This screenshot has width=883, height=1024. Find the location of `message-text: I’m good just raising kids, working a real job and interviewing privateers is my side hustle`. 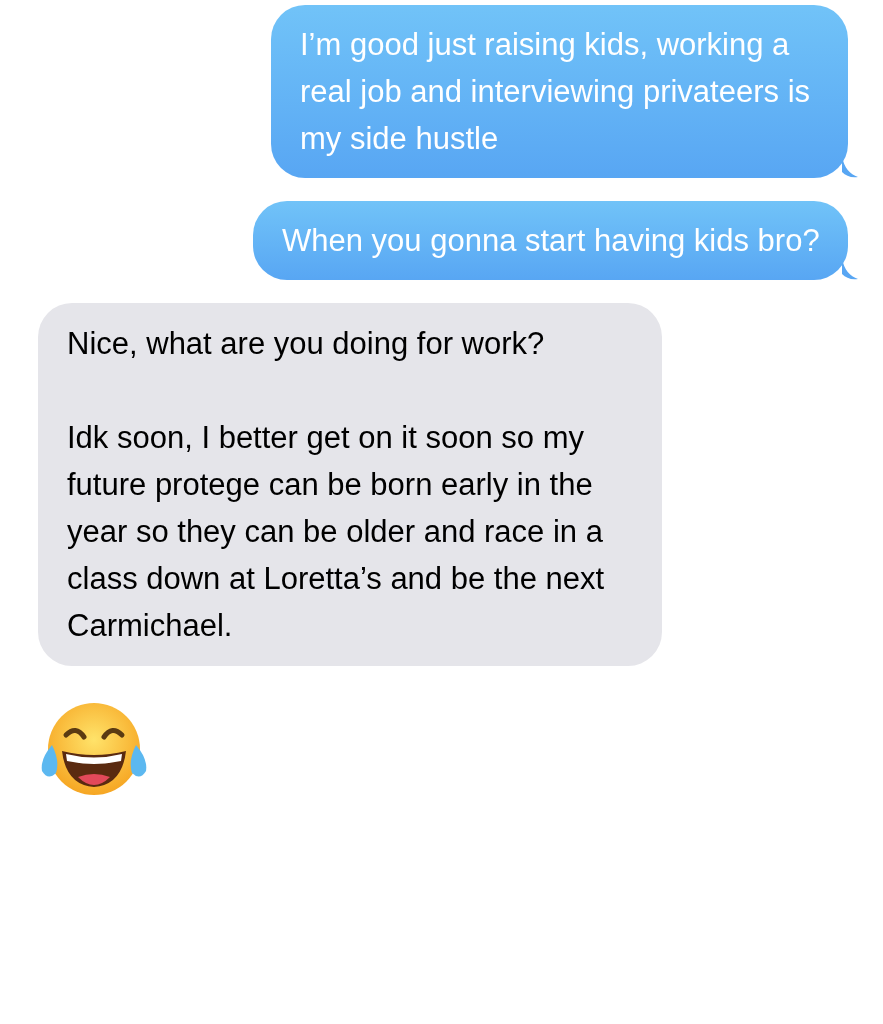

message-text: I’m good just raising kids, working a real job and interviewing privateers is my side hustle is located at coordinates (556, 92).